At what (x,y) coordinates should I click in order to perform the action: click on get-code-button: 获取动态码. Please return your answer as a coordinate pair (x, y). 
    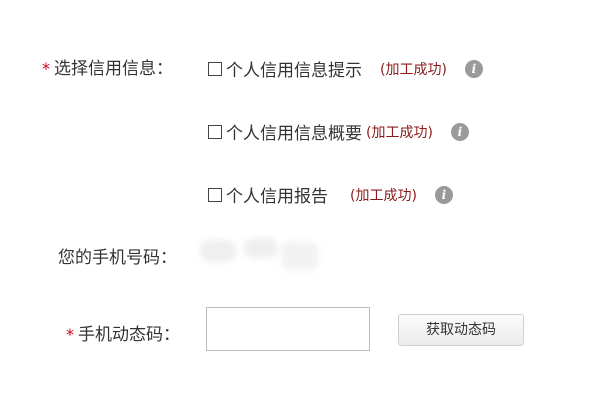
    Looking at the image, I should click on (461, 330).